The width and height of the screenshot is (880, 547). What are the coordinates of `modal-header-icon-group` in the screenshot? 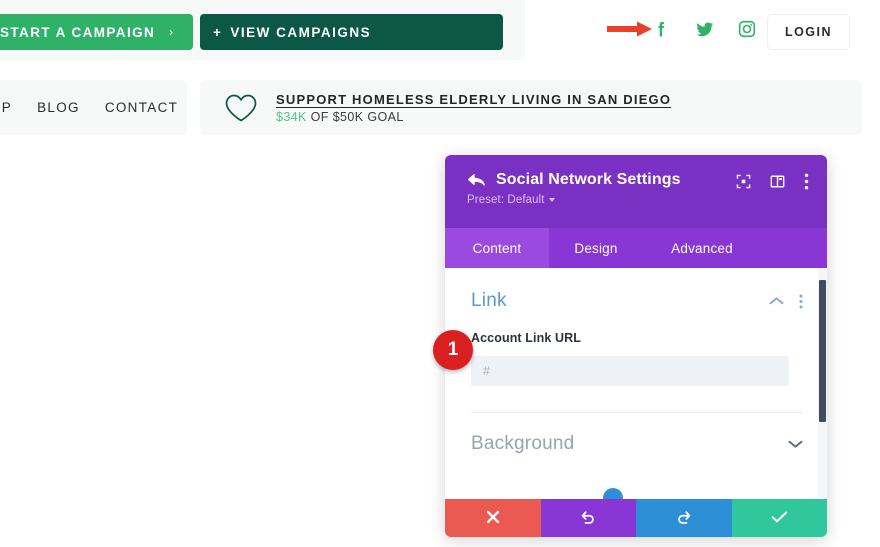 It's located at (772, 181).